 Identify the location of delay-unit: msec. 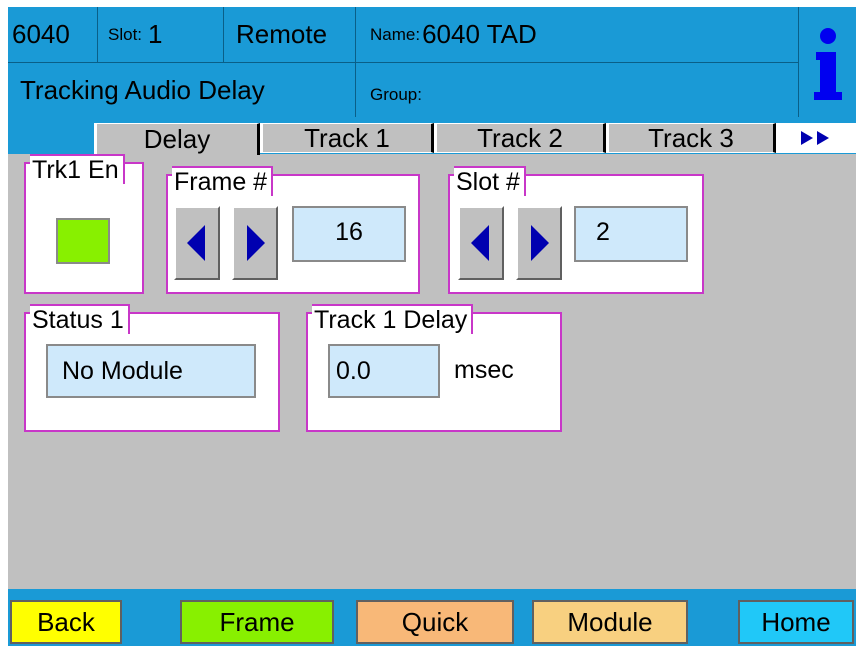
(484, 370).